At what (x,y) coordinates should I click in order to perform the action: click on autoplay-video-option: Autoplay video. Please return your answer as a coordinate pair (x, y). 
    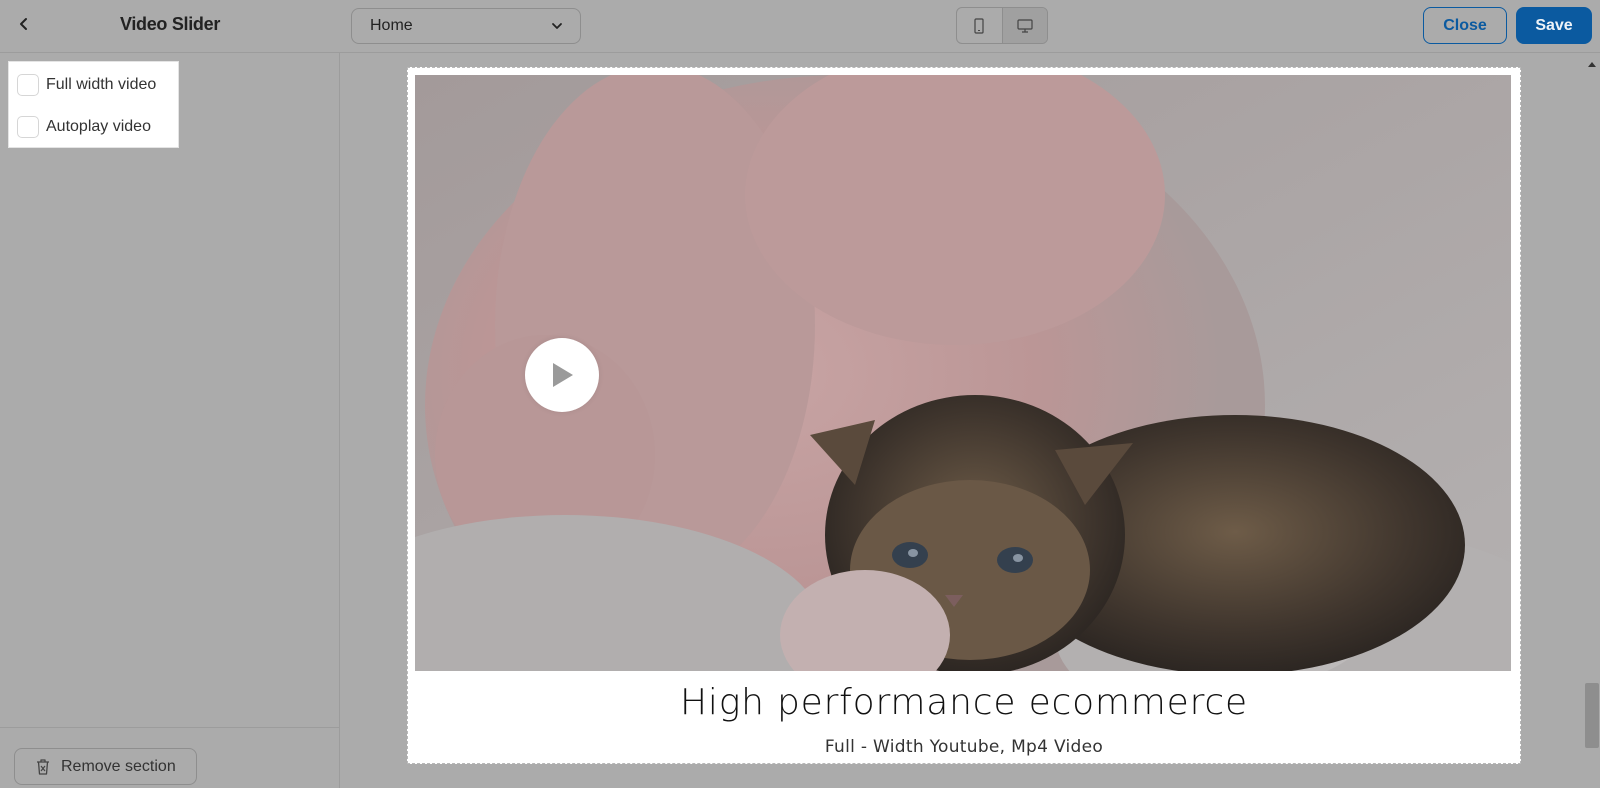
    Looking at the image, I should click on (84, 127).